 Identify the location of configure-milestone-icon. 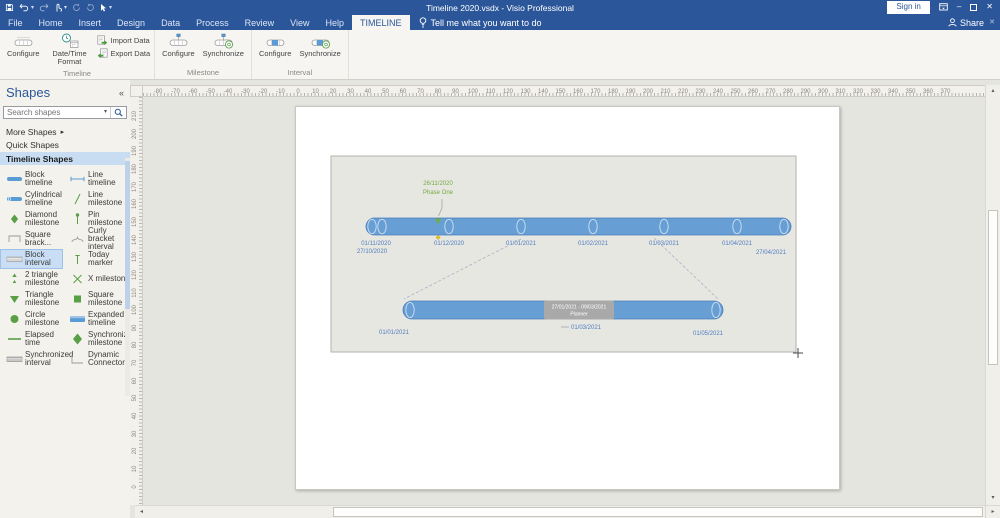
(178, 41).